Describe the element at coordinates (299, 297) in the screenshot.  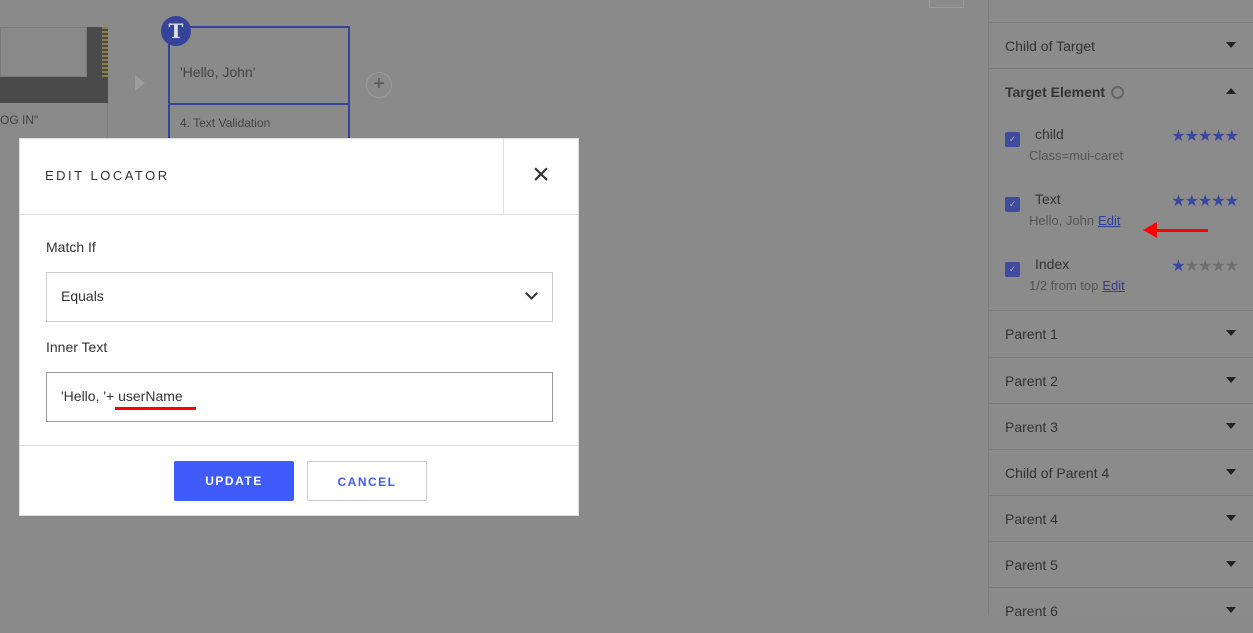
I see `match-if-select: Equals` at that location.